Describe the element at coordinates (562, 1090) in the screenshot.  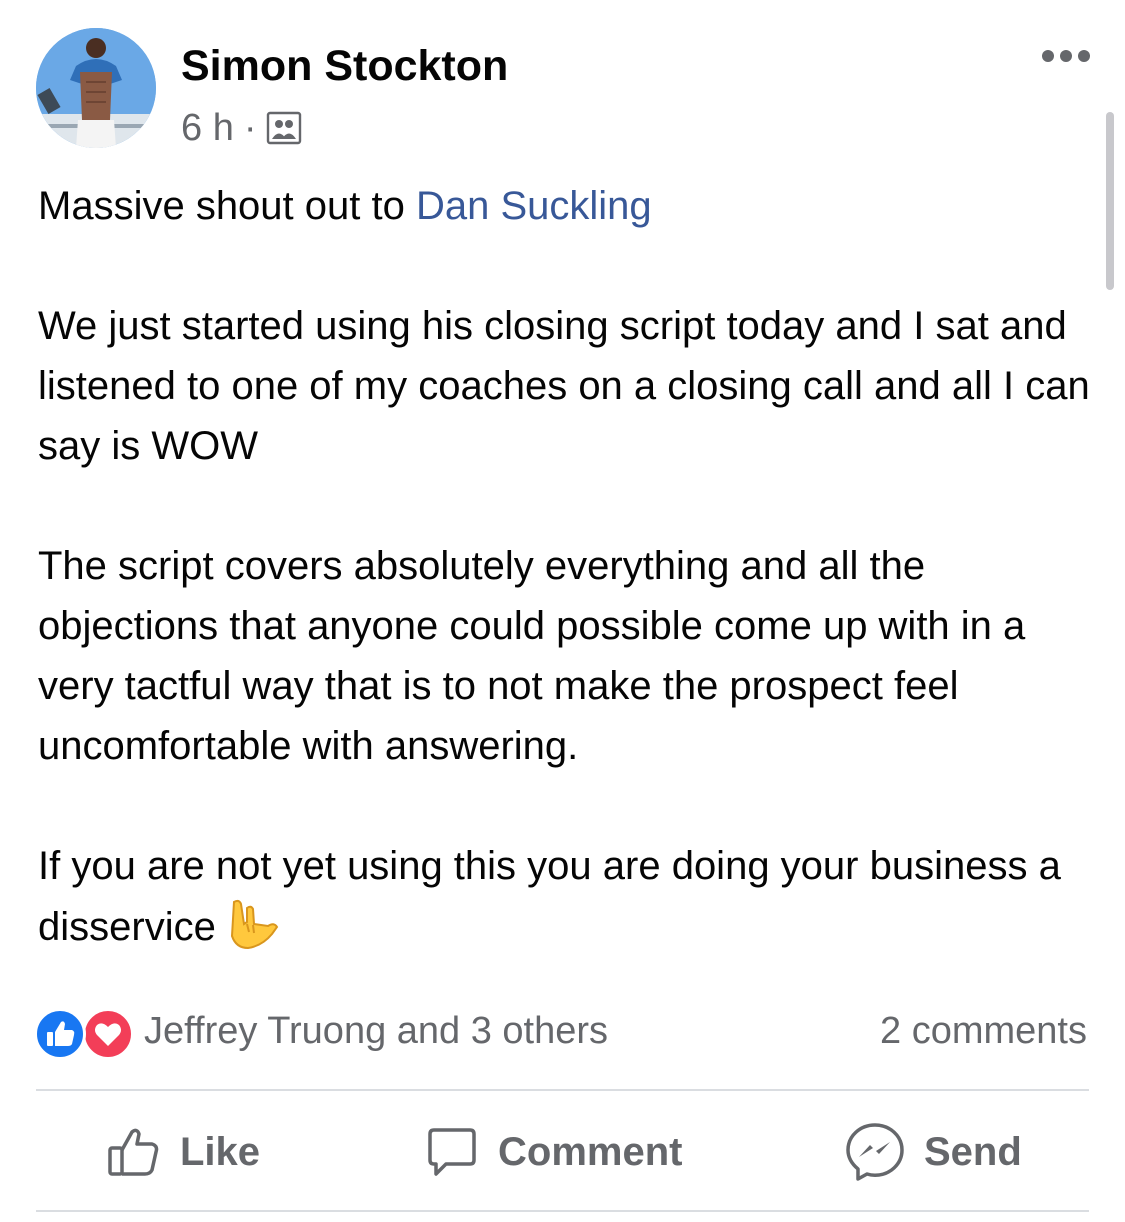
I see `divider-top` at that location.